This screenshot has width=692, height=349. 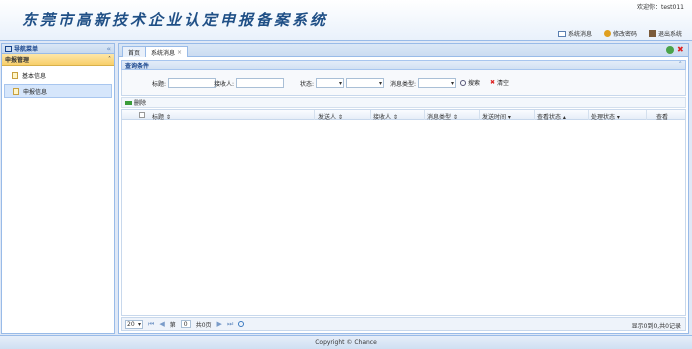 I want to click on sidebar-title: 导航菜单, so click(x=26, y=49).